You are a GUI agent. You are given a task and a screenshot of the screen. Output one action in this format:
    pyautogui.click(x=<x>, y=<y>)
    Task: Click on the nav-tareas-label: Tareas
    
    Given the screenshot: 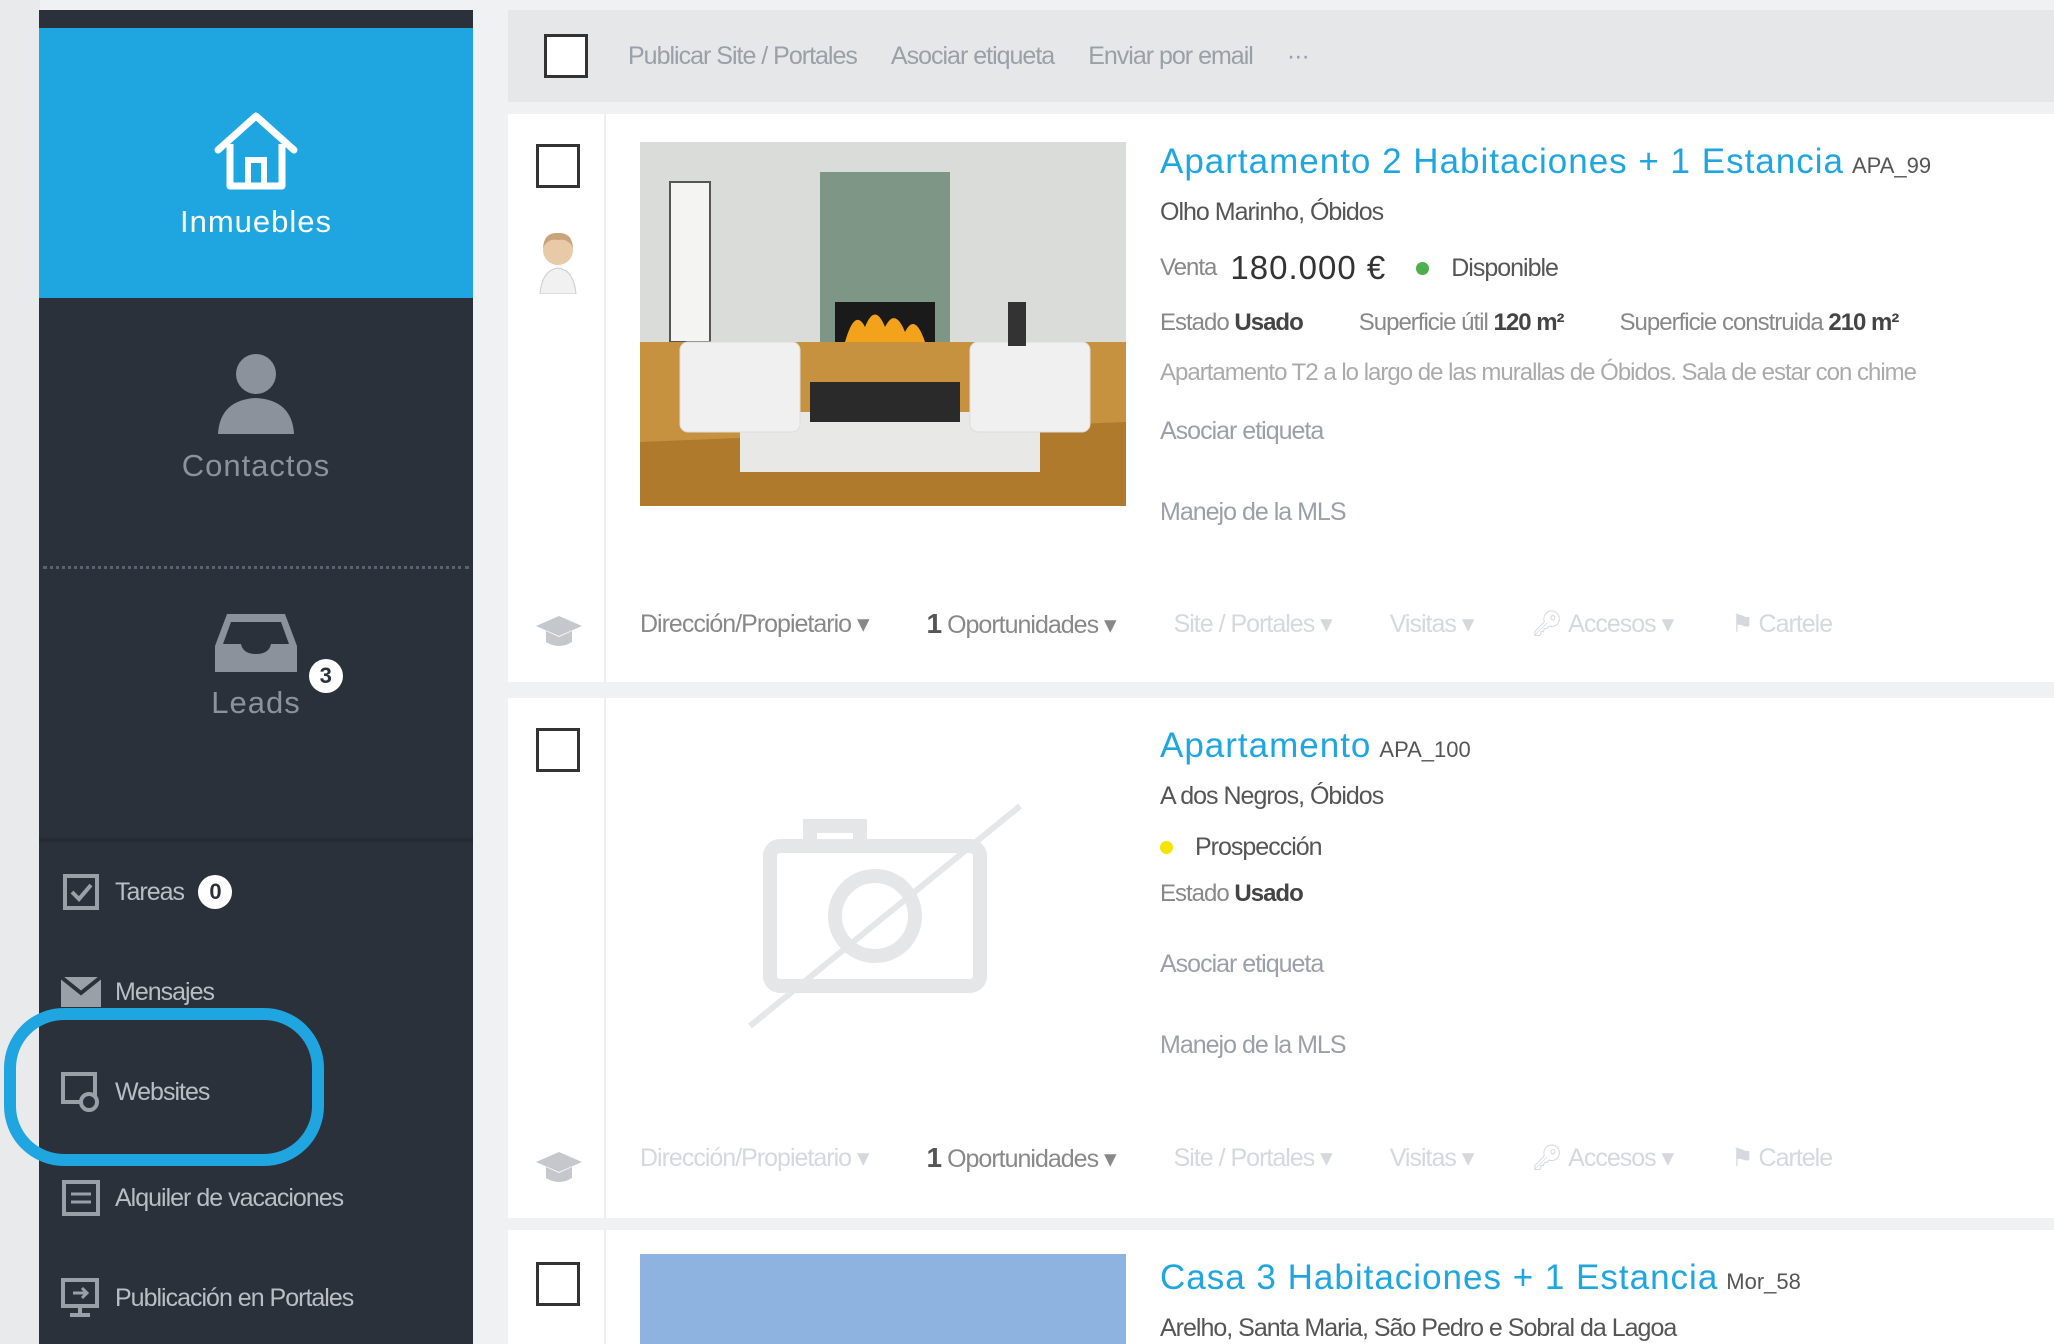 What is the action you would take?
    pyautogui.click(x=150, y=891)
    